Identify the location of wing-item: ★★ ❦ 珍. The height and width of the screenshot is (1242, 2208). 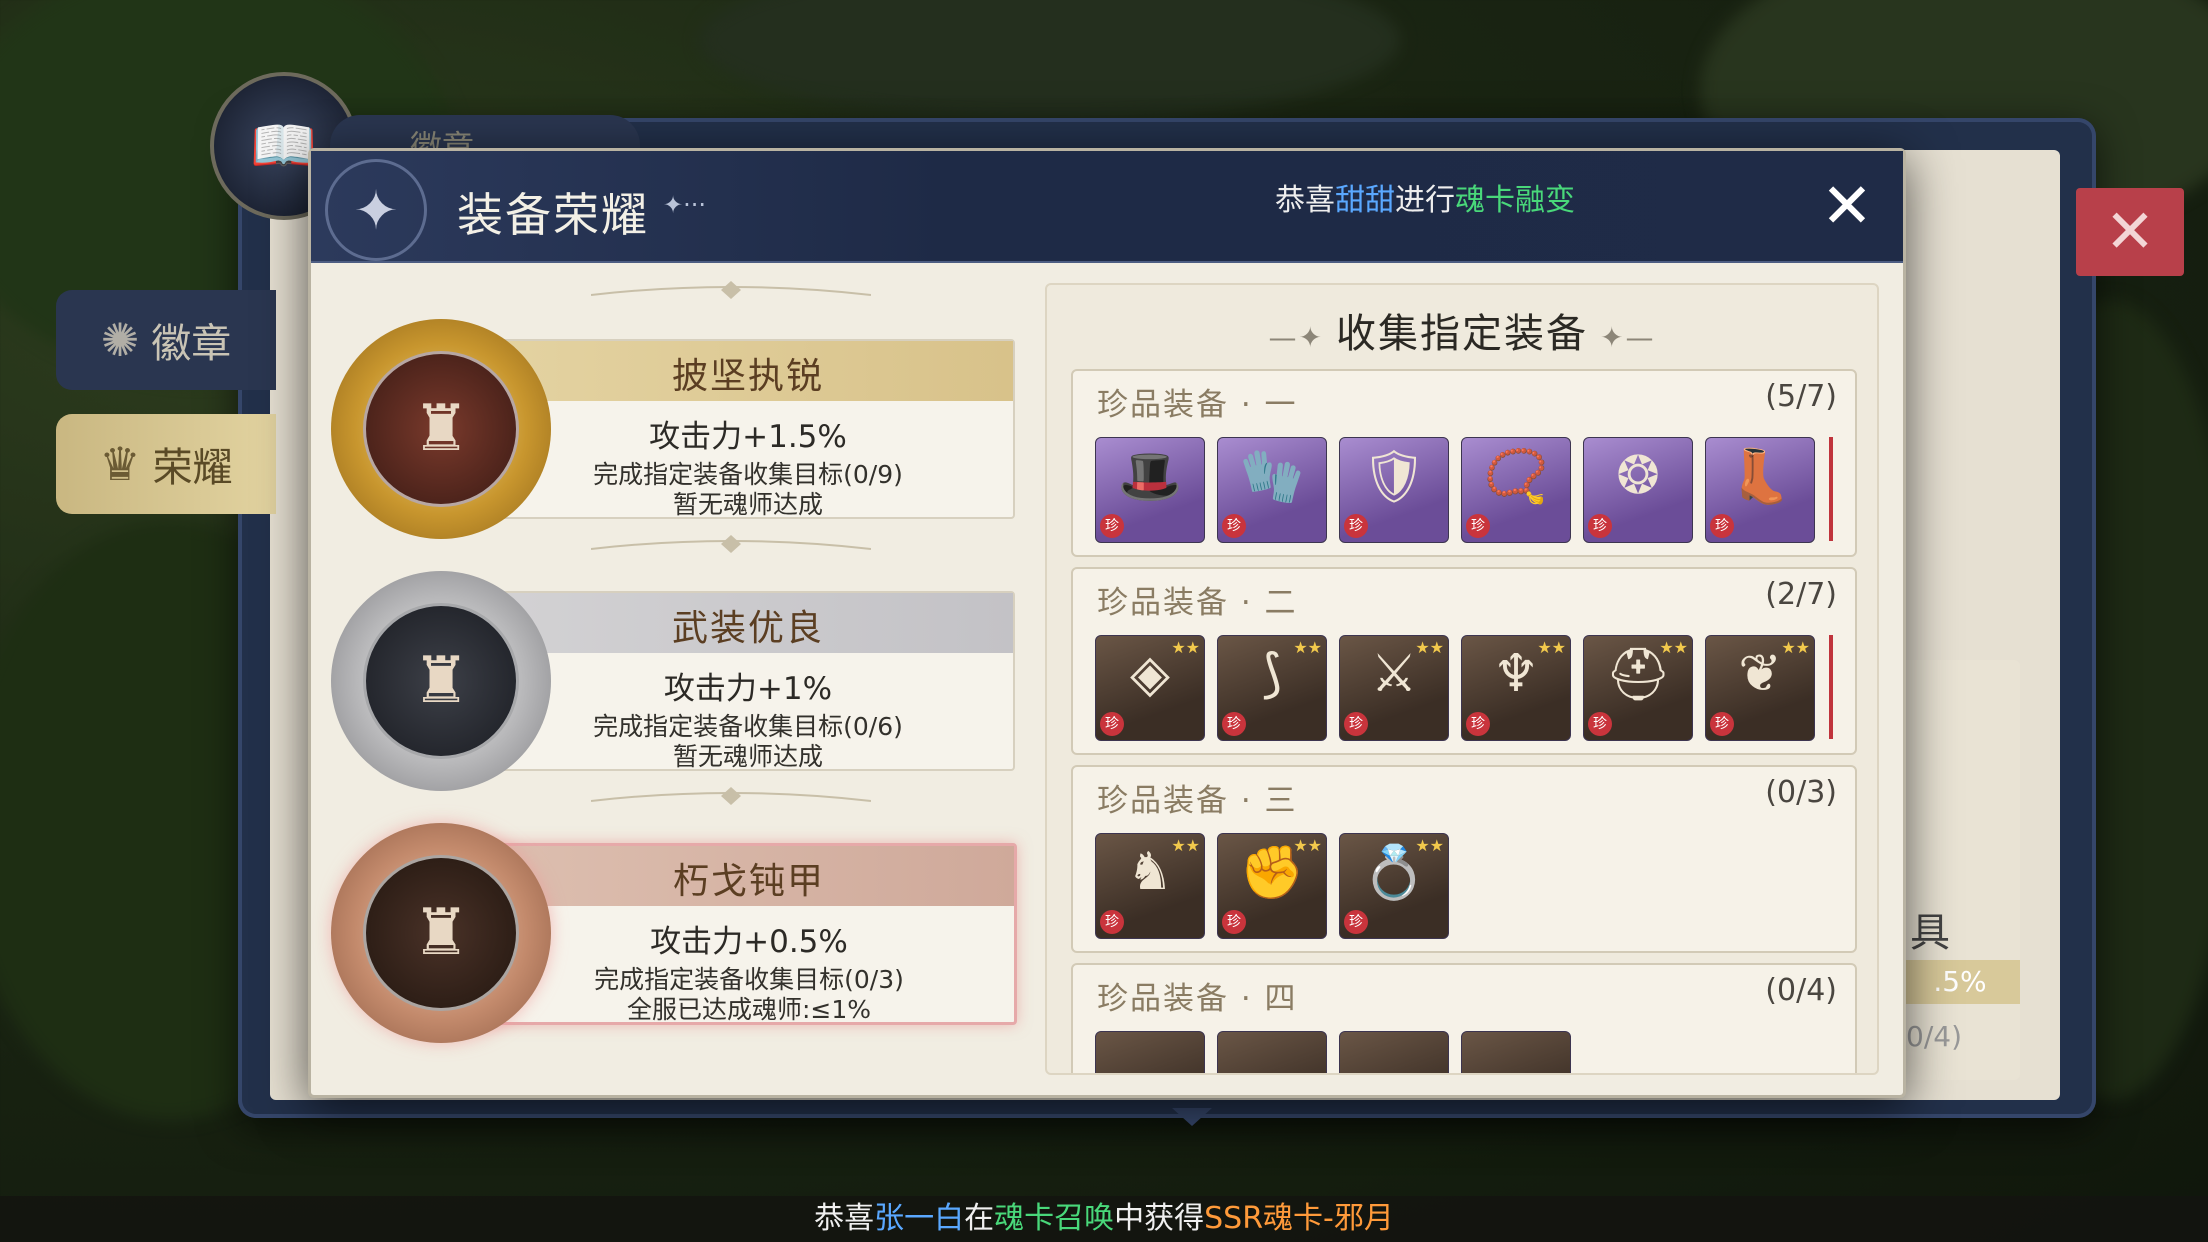
(1760, 688).